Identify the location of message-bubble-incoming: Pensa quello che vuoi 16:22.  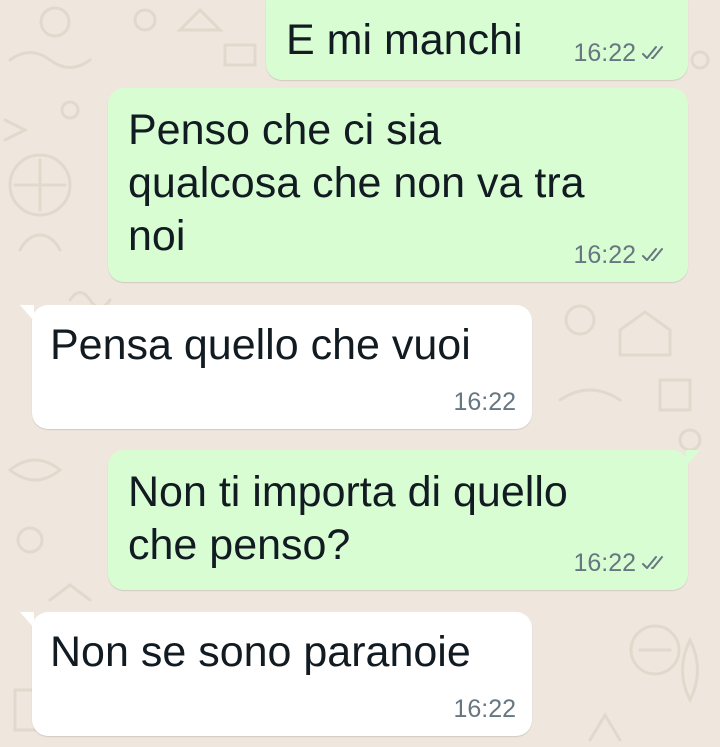
(276, 367).